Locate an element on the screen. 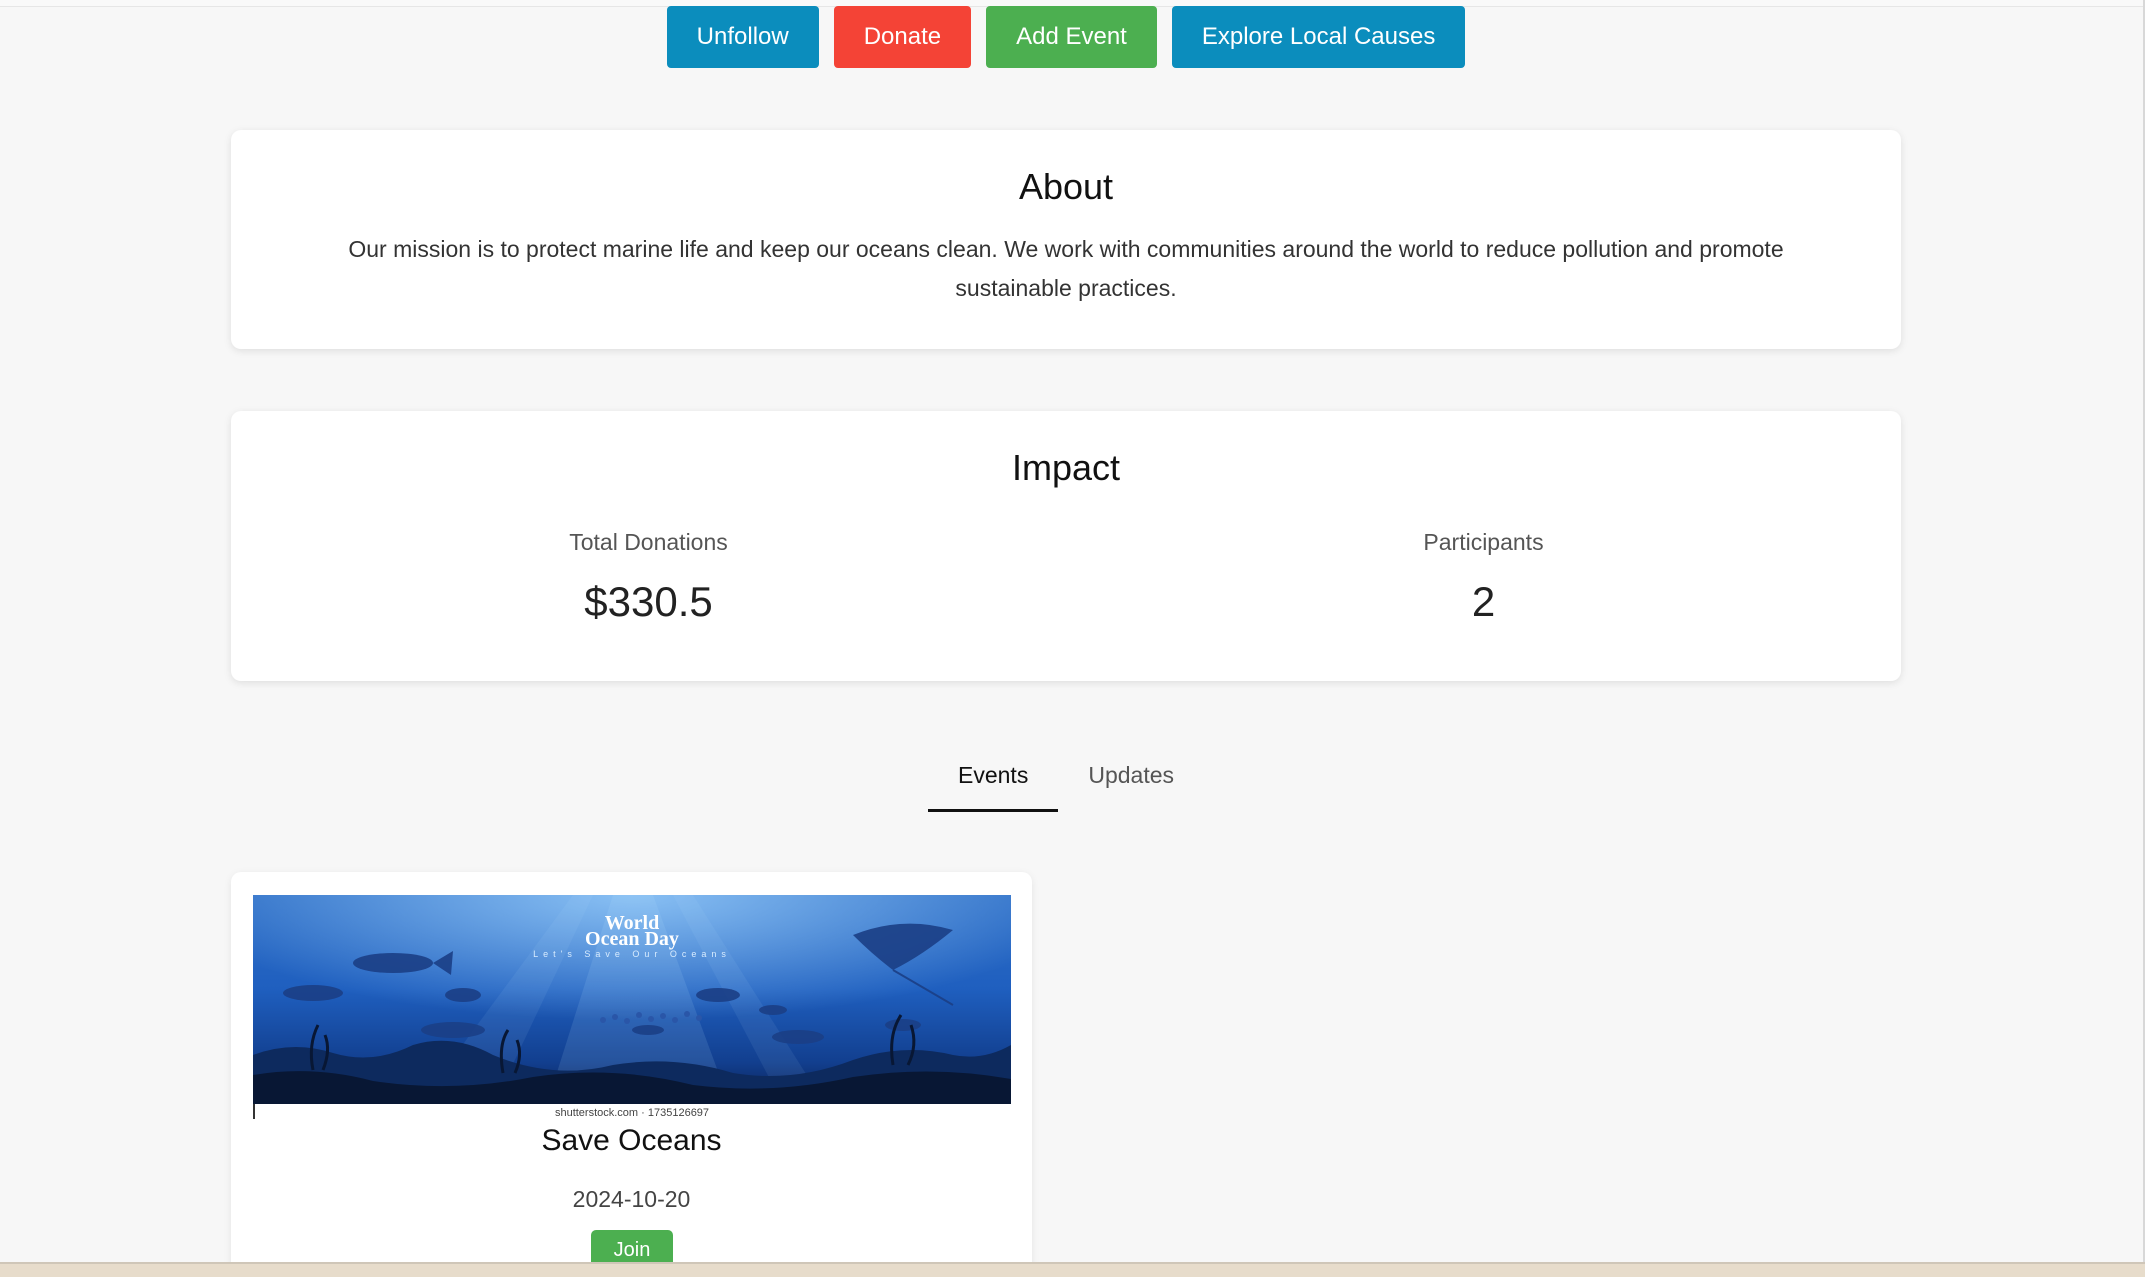 Image resolution: width=2145 pixels, height=1277 pixels. participants-value: 2 is located at coordinates (1483, 601).